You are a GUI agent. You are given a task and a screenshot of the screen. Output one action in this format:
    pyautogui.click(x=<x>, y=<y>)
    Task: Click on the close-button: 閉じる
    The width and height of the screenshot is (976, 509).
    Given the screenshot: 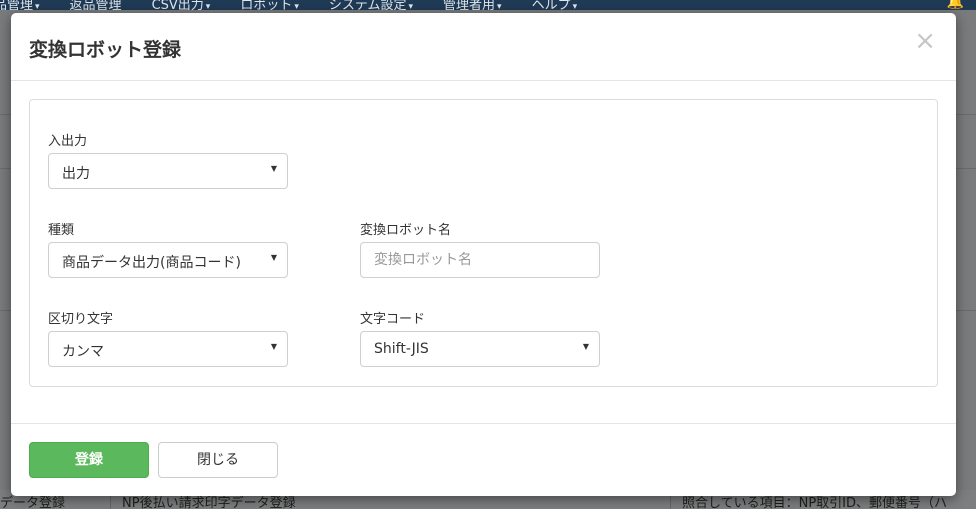 What is the action you would take?
    pyautogui.click(x=218, y=460)
    